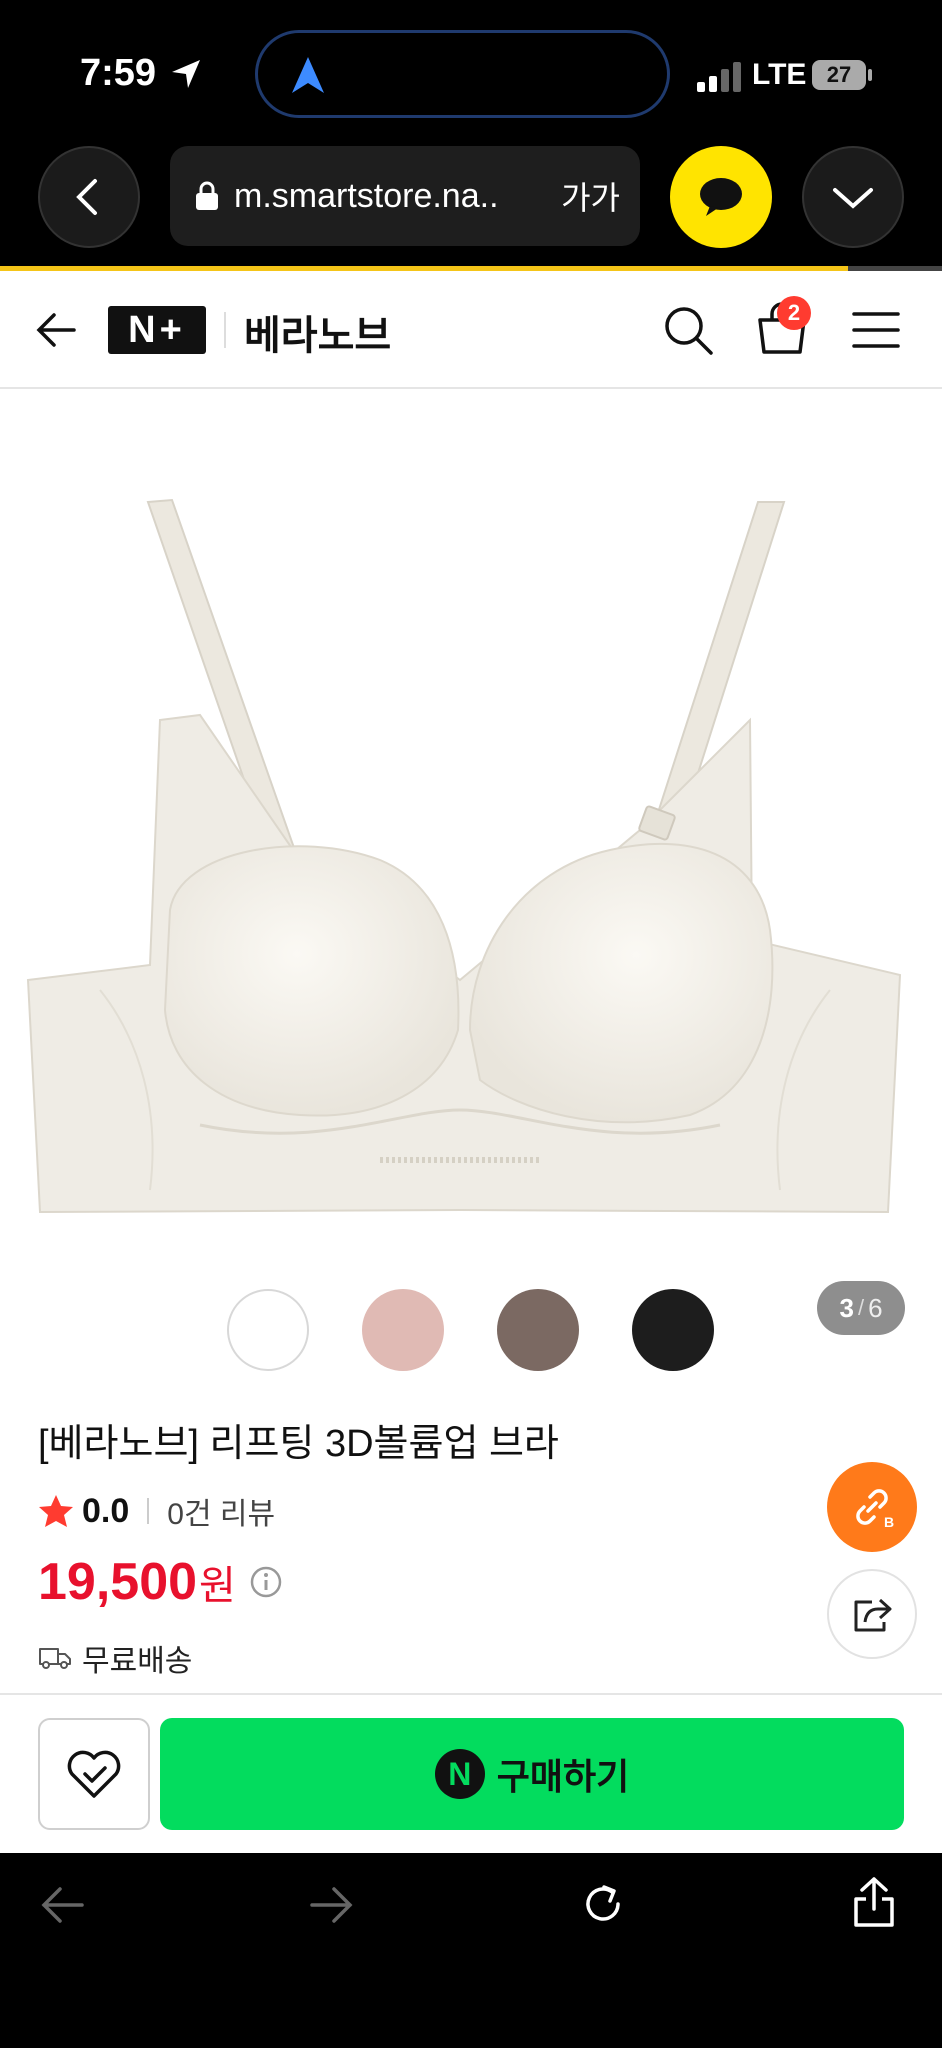 This screenshot has height=2048, width=942. What do you see at coordinates (366, 195) in the screenshot?
I see `url-text: m.smartstore.na..` at bounding box center [366, 195].